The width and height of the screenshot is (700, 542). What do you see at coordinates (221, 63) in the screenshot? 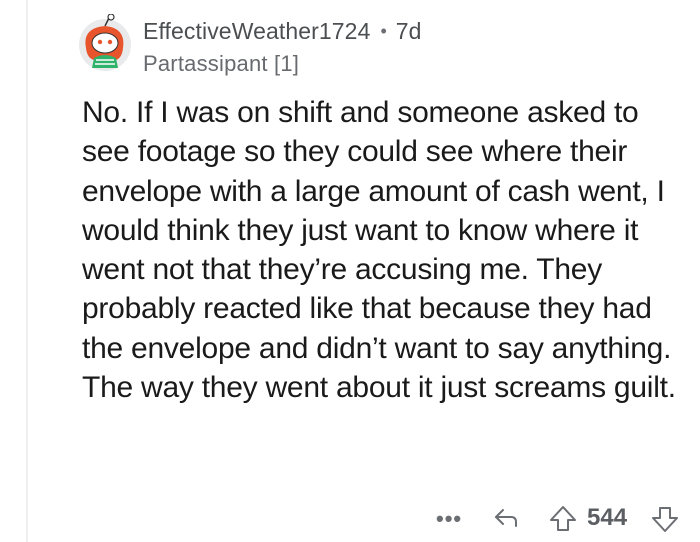
I see `user-flair: Partassipant [1]` at bounding box center [221, 63].